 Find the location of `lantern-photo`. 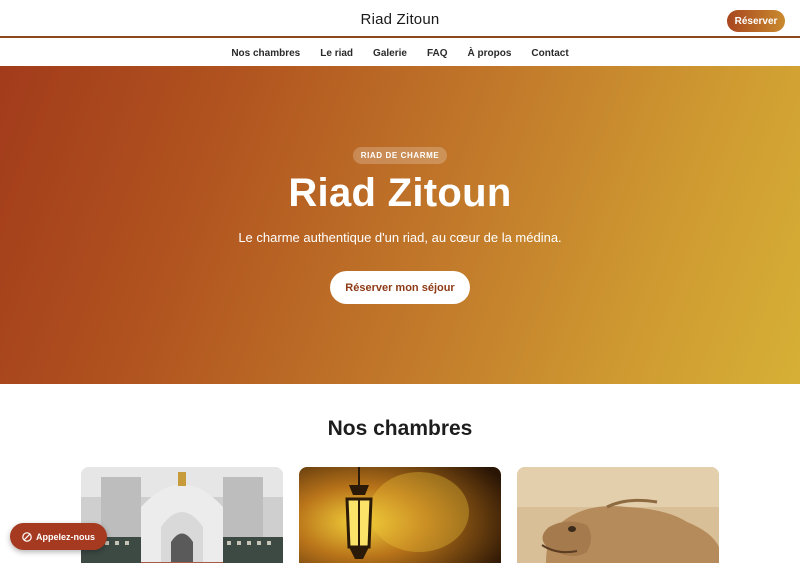

lantern-photo is located at coordinates (400, 515).